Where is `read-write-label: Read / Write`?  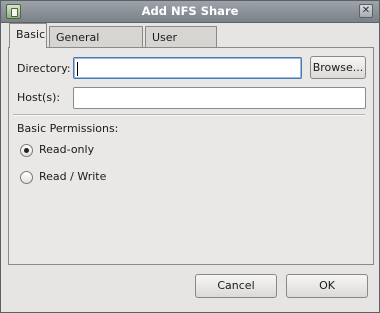
read-write-label: Read / Write is located at coordinates (72, 176).